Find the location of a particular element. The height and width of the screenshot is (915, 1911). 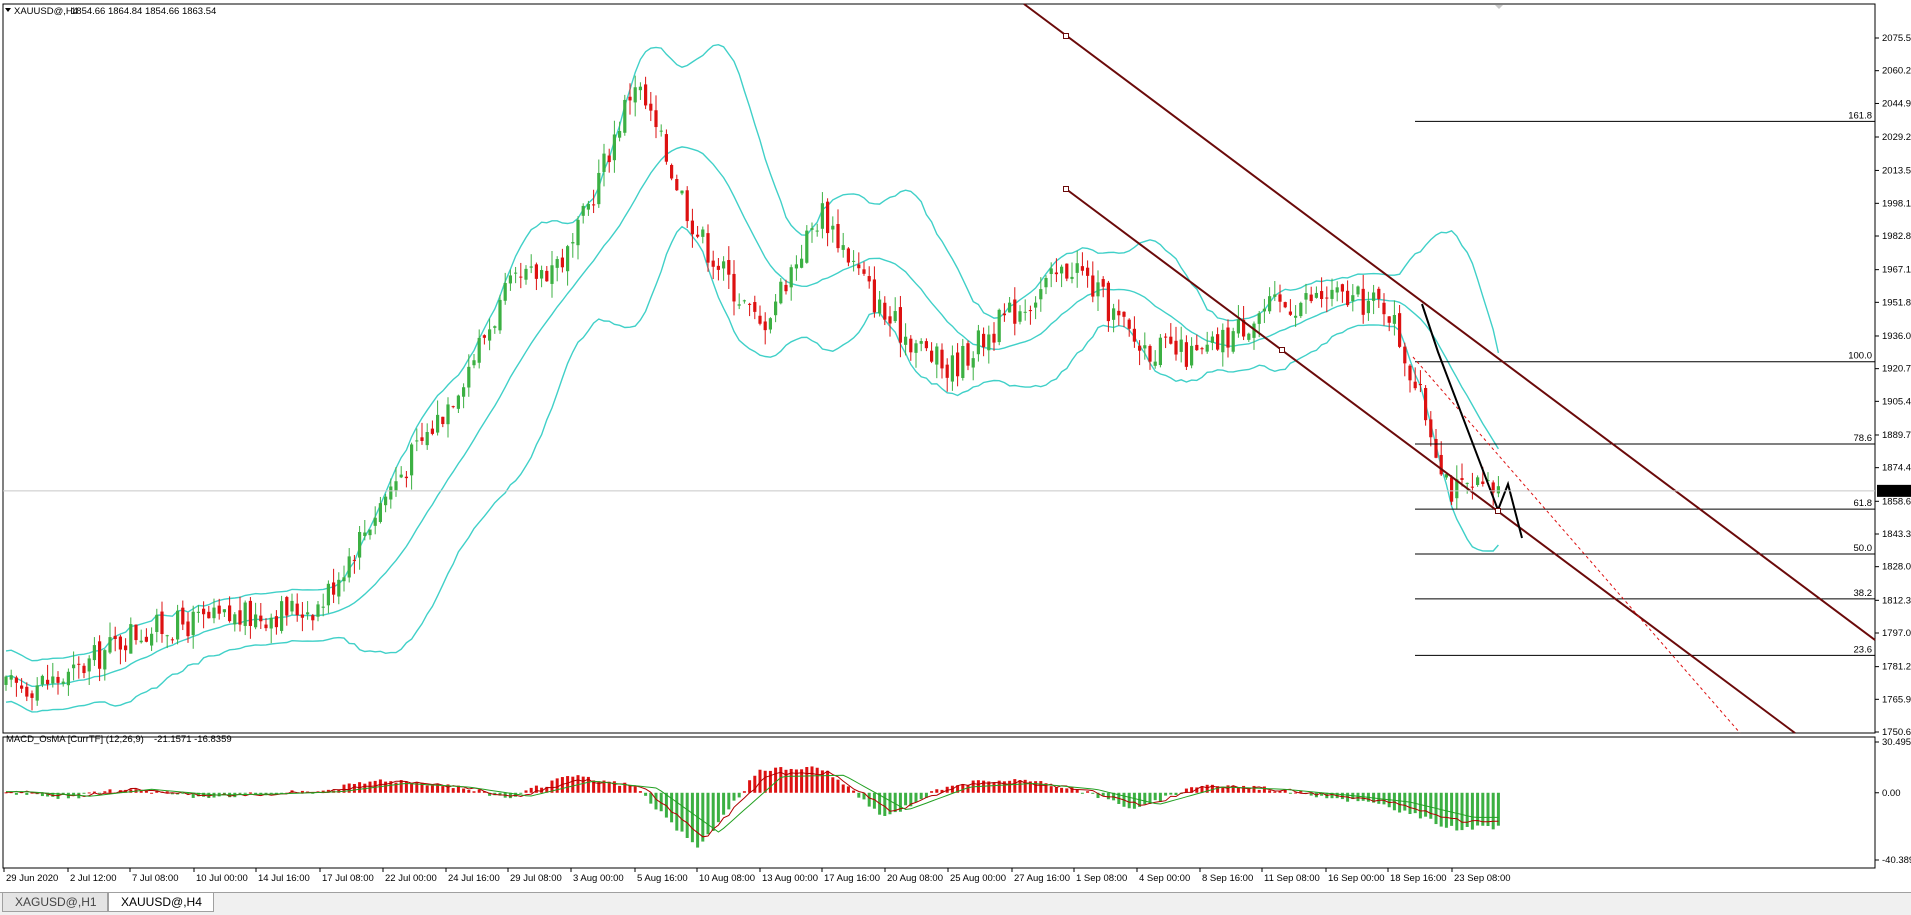

oscillator-name: MACD_OsMA [CurrTF] (12,26,9) is located at coordinates (75, 739).